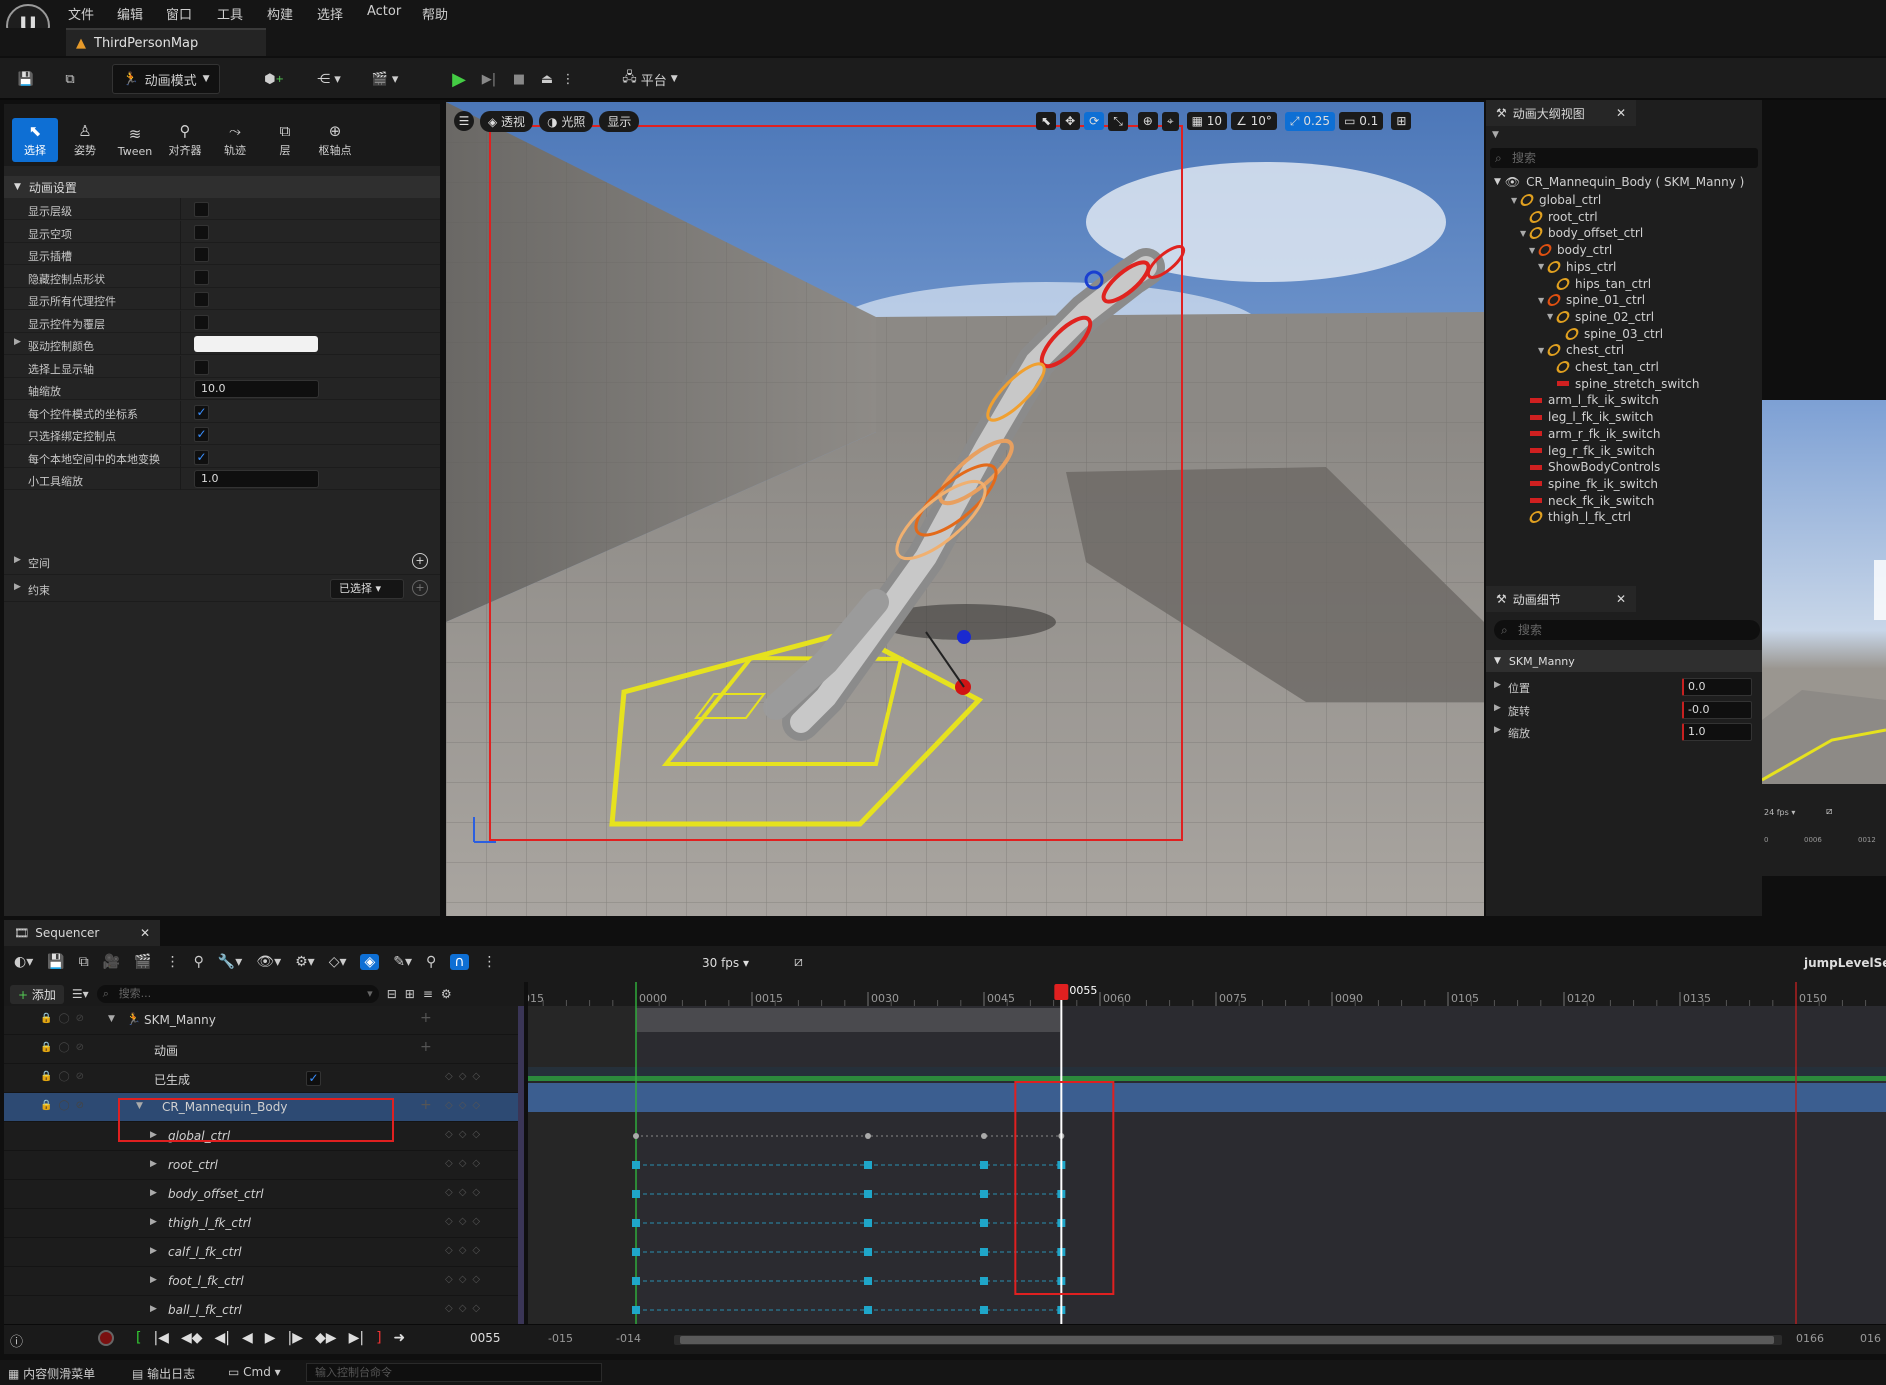 The height and width of the screenshot is (1385, 1886). What do you see at coordinates (485, 1338) in the screenshot?
I see `current-frame: 0055` at bounding box center [485, 1338].